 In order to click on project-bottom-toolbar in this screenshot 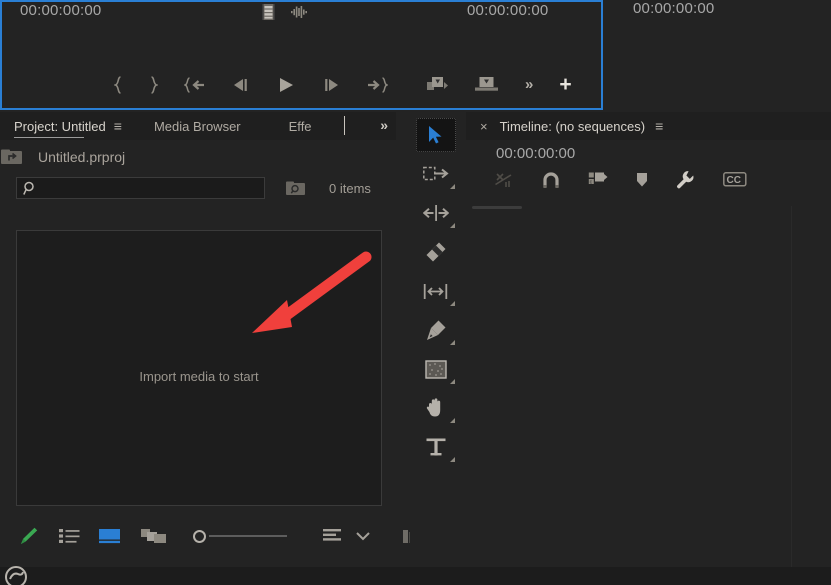, I will do `click(229, 536)`.